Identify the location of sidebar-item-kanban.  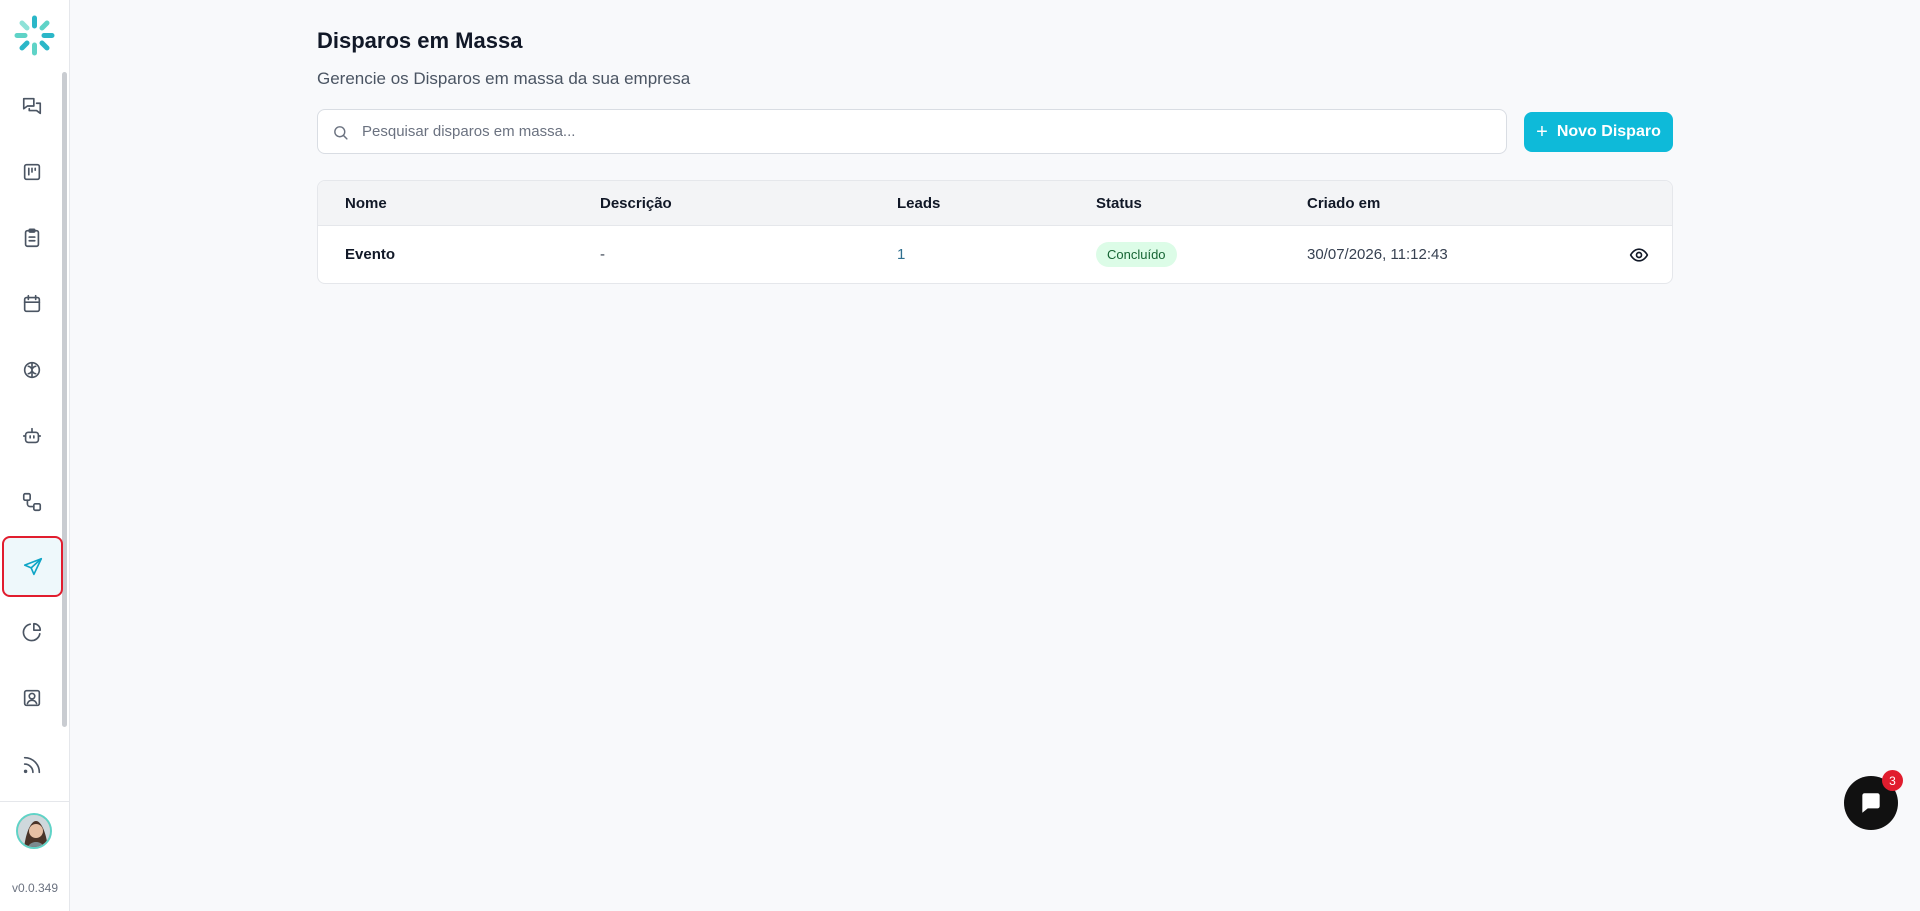
(32, 172).